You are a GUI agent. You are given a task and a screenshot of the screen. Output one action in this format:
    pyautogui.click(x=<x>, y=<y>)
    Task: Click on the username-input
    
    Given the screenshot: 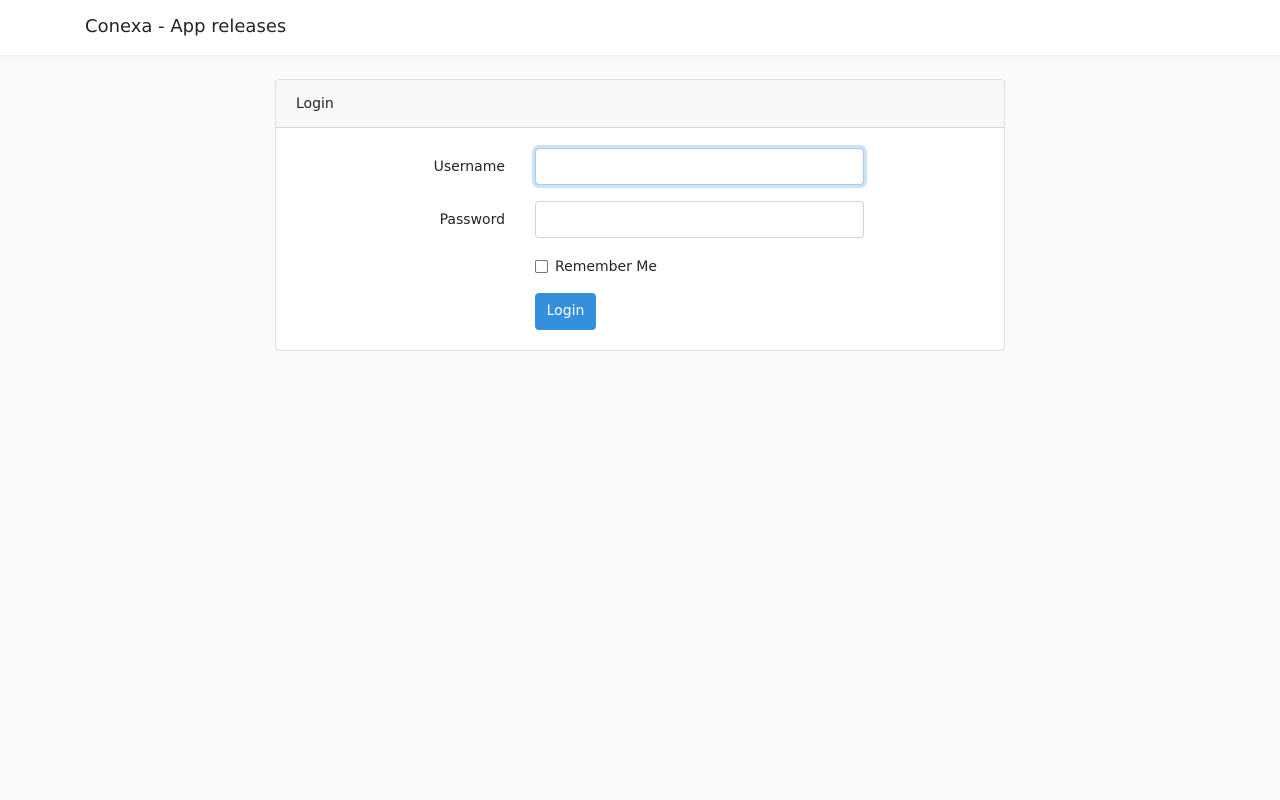 What is the action you would take?
    pyautogui.click(x=699, y=166)
    